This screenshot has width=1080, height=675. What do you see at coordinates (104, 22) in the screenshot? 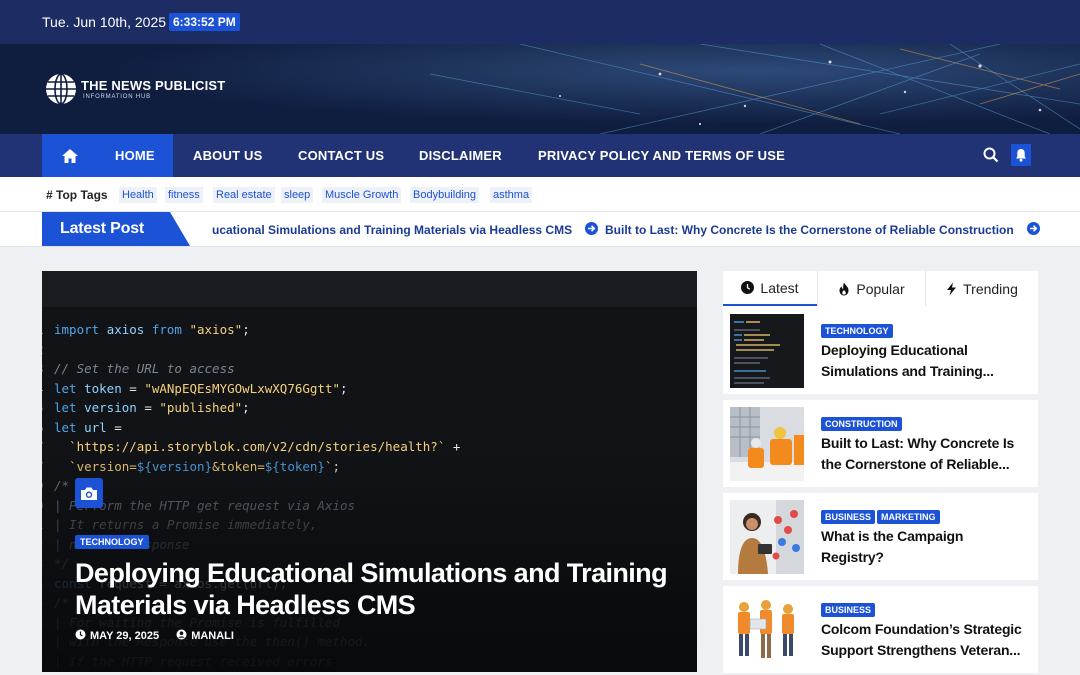
I see `current-date: Tue. Jun 10th, 2025` at bounding box center [104, 22].